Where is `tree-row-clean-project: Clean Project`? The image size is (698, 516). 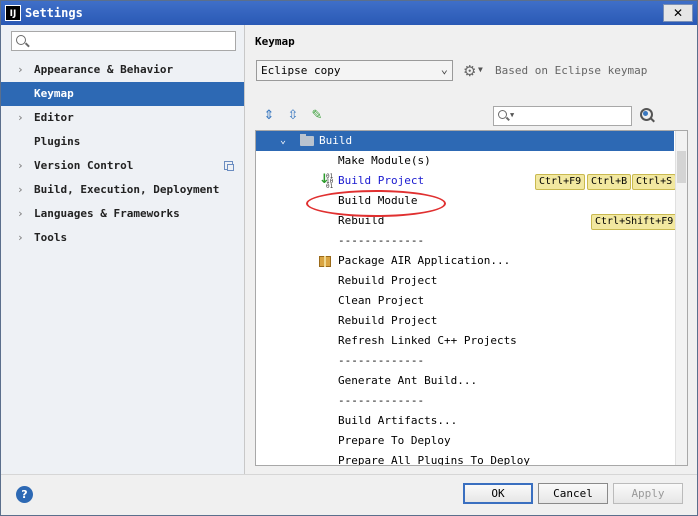 tree-row-clean-project: Clean Project is located at coordinates (465, 301).